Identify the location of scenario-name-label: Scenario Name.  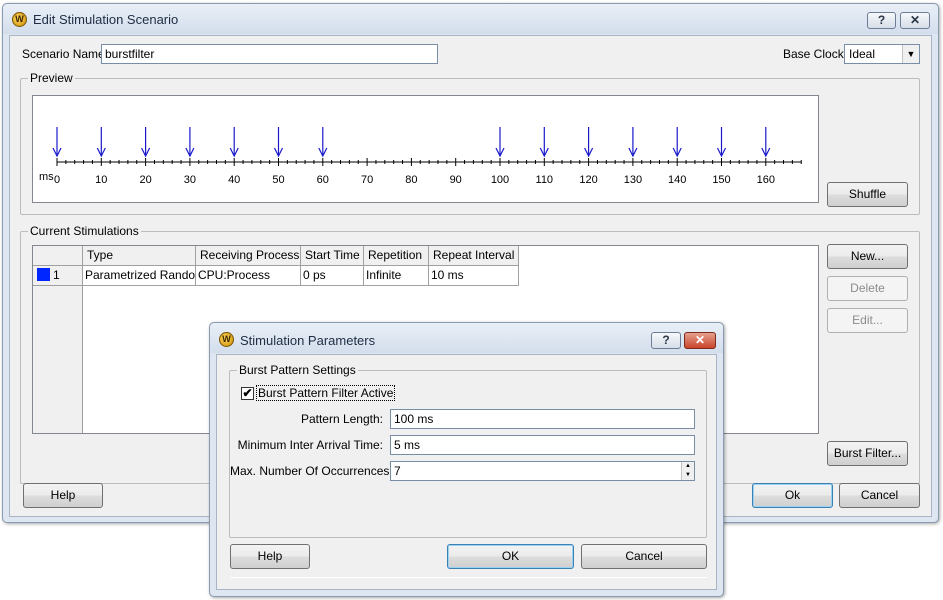
(63, 54).